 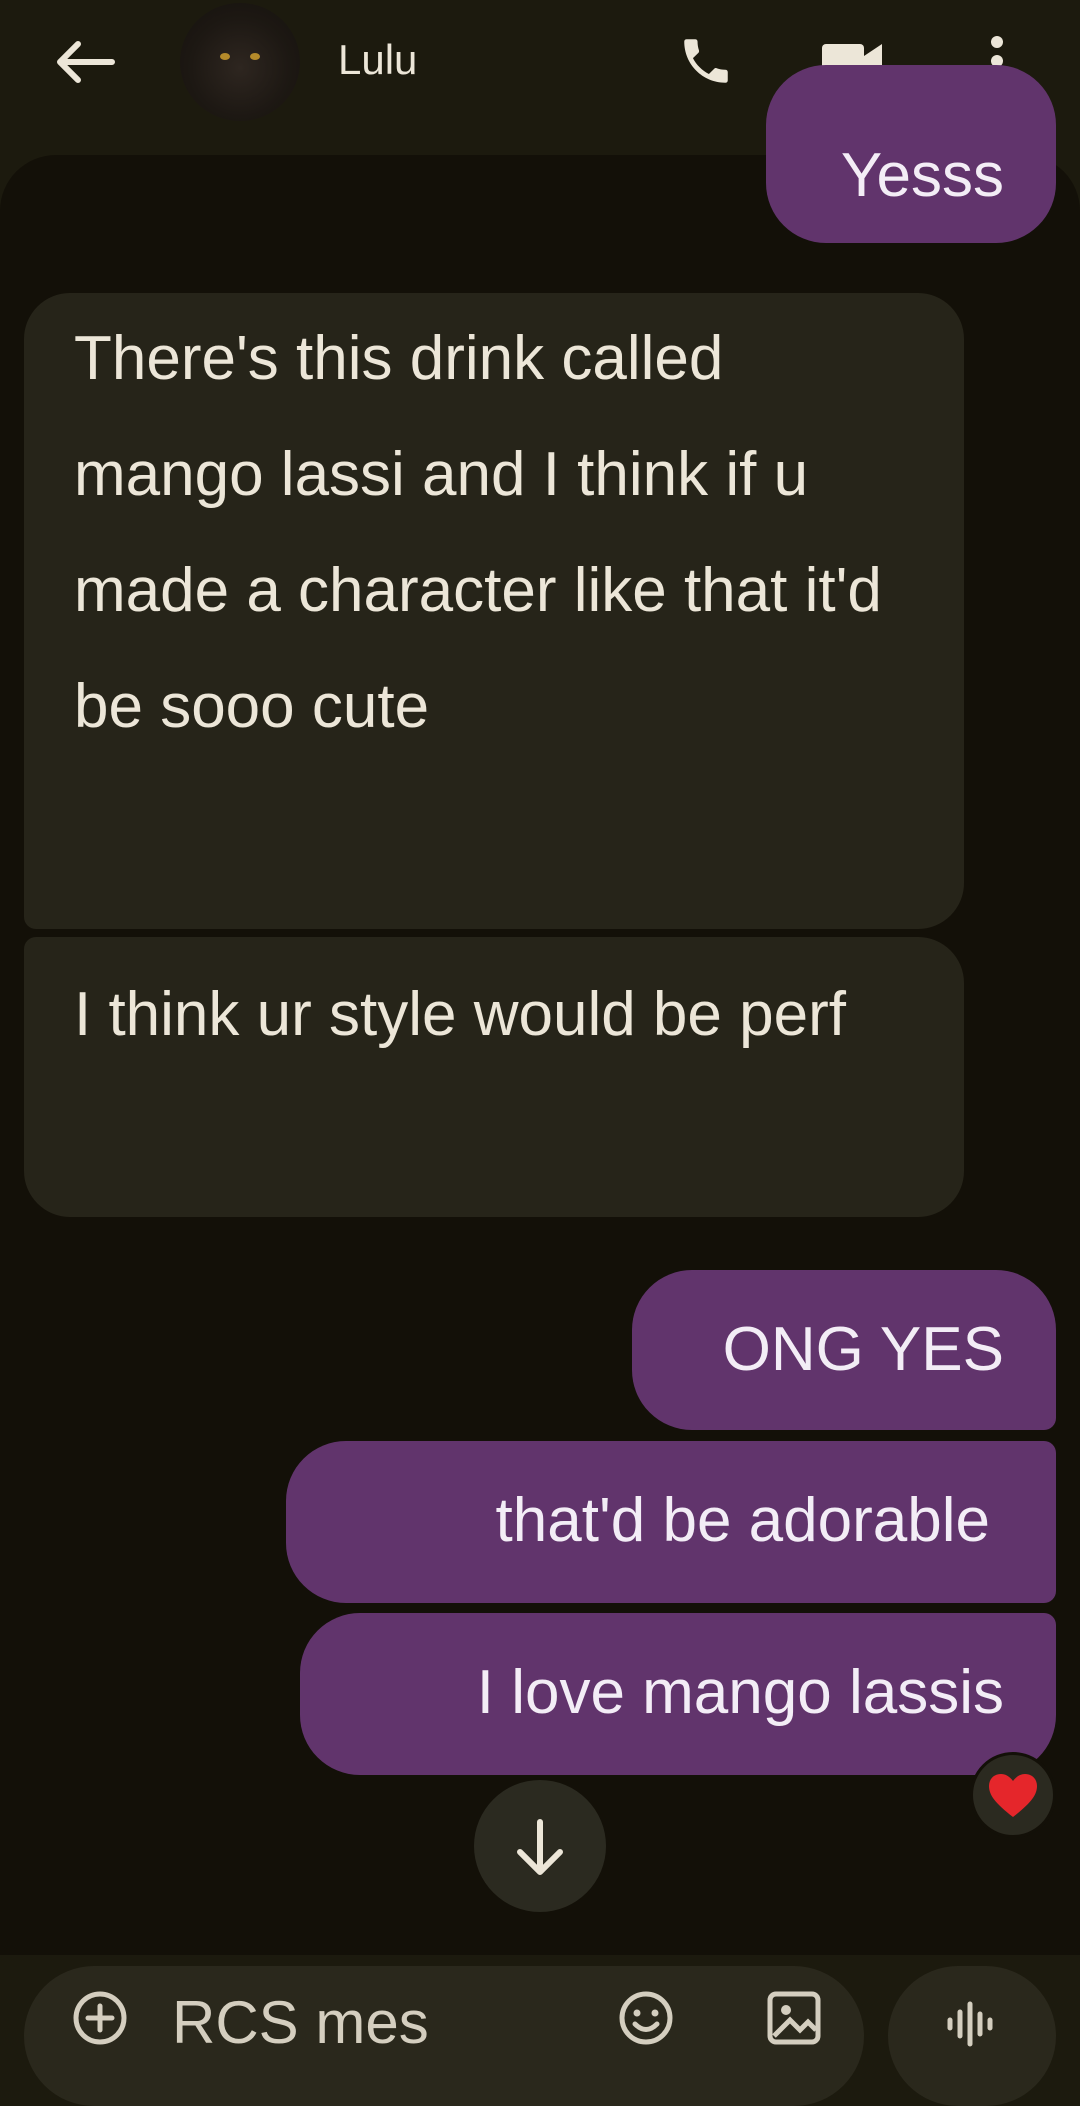 I want to click on contact-avatar, so click(x=240, y=62).